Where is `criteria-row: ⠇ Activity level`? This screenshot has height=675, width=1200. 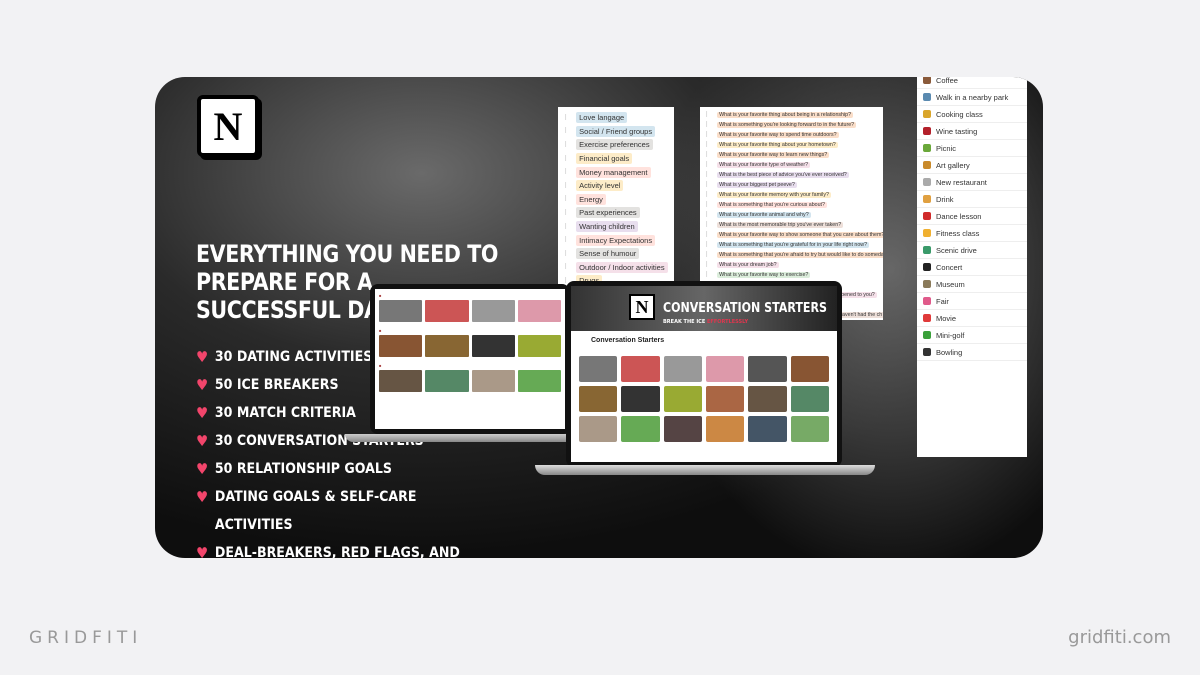 criteria-row: ⠇ Activity level is located at coordinates (616, 186).